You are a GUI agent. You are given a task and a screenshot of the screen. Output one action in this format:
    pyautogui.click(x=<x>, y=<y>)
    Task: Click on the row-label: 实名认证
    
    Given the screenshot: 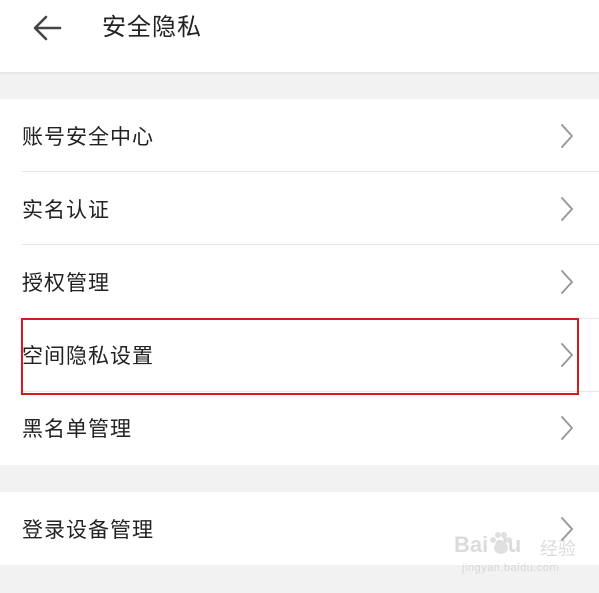 What is the action you would take?
    pyautogui.click(x=66, y=209)
    